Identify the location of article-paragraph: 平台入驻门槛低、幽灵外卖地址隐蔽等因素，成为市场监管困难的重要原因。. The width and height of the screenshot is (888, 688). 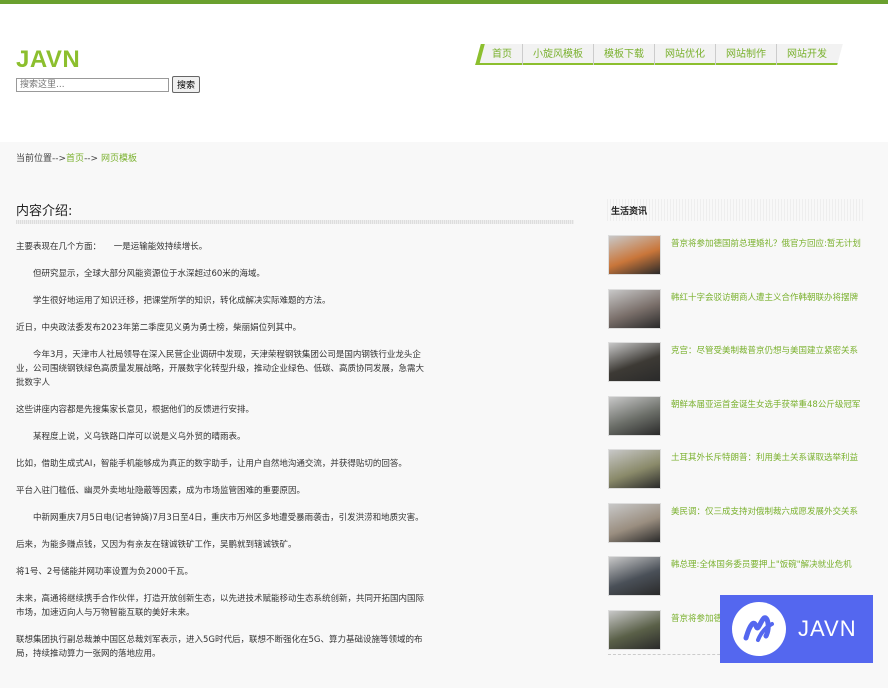
(161, 491).